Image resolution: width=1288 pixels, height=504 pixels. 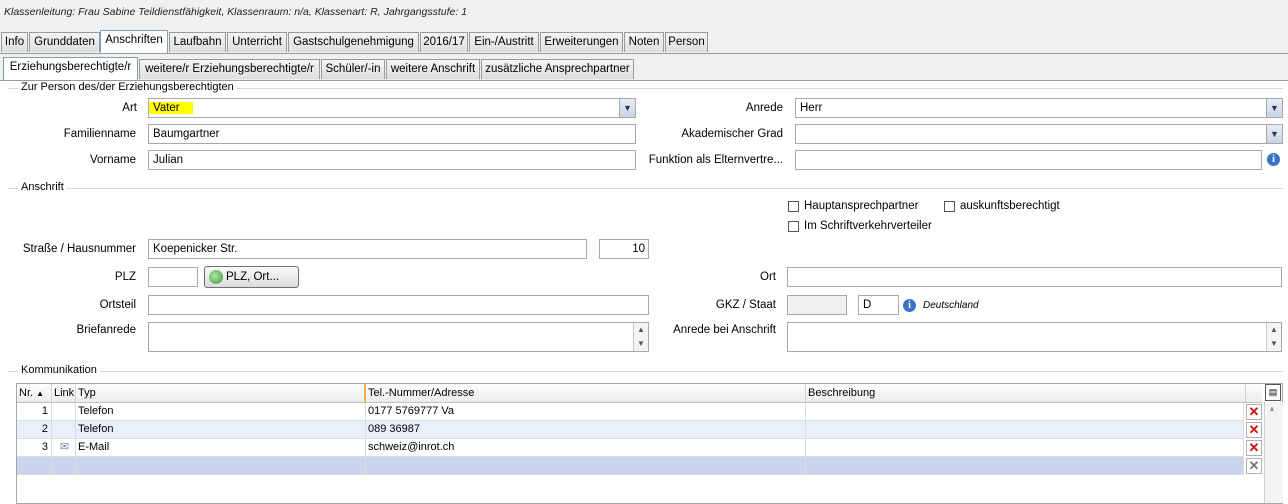 I want to click on tab-schuljahr: 2016/17, so click(x=444, y=42).